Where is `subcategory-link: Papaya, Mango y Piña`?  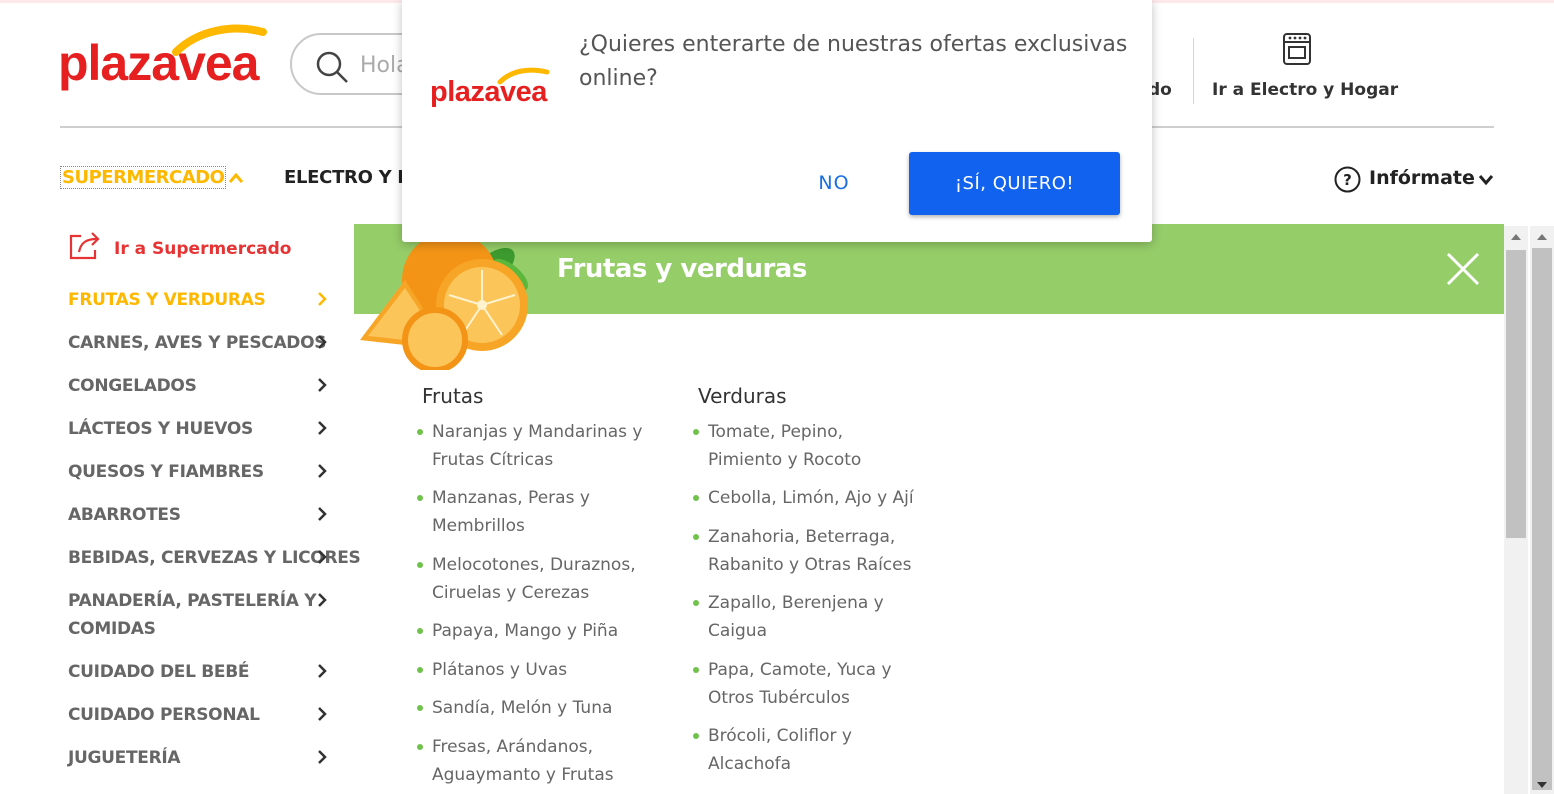 subcategory-link: Papaya, Mango y Piña is located at coordinates (517, 631).